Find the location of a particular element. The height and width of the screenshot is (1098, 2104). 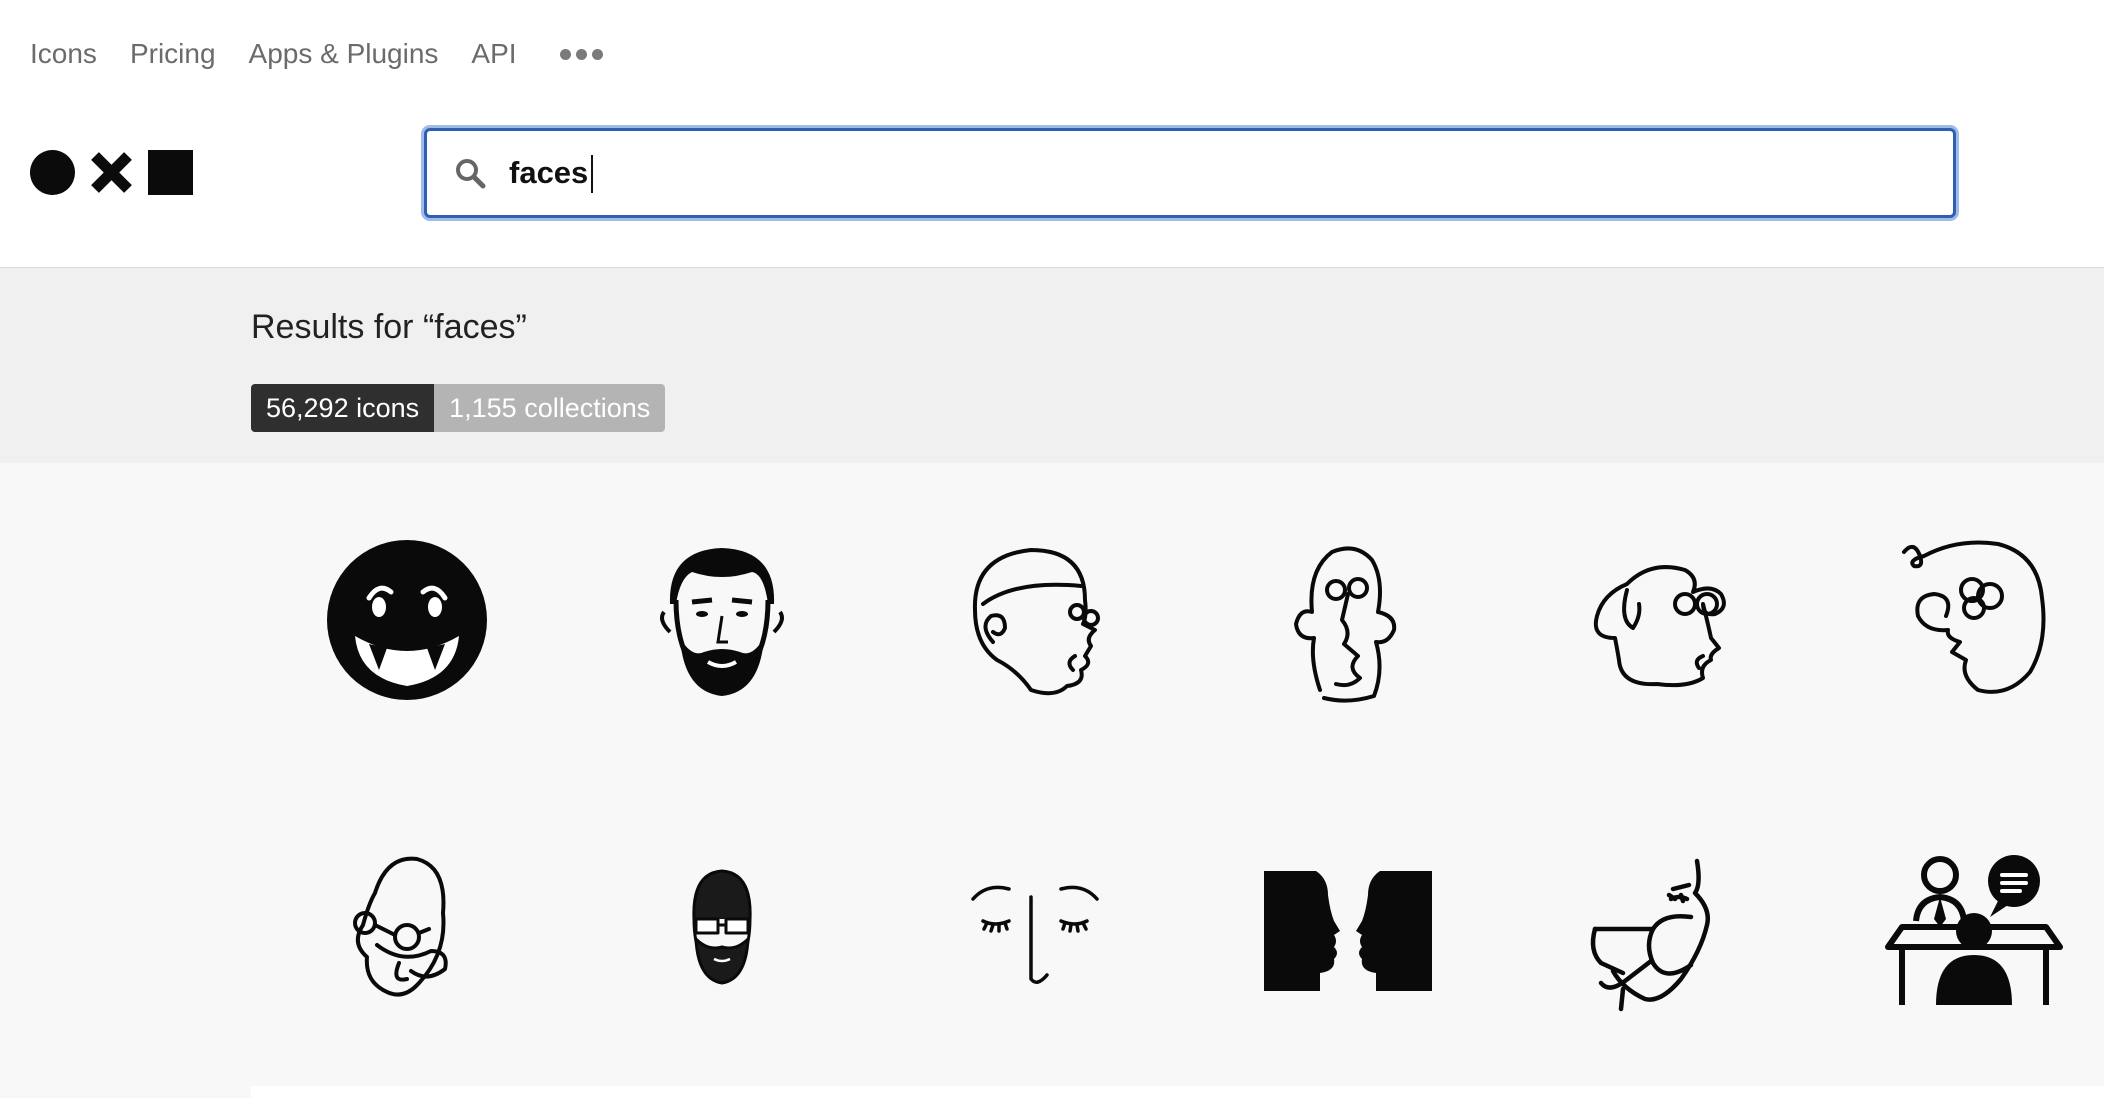

text-caret is located at coordinates (592, 174).